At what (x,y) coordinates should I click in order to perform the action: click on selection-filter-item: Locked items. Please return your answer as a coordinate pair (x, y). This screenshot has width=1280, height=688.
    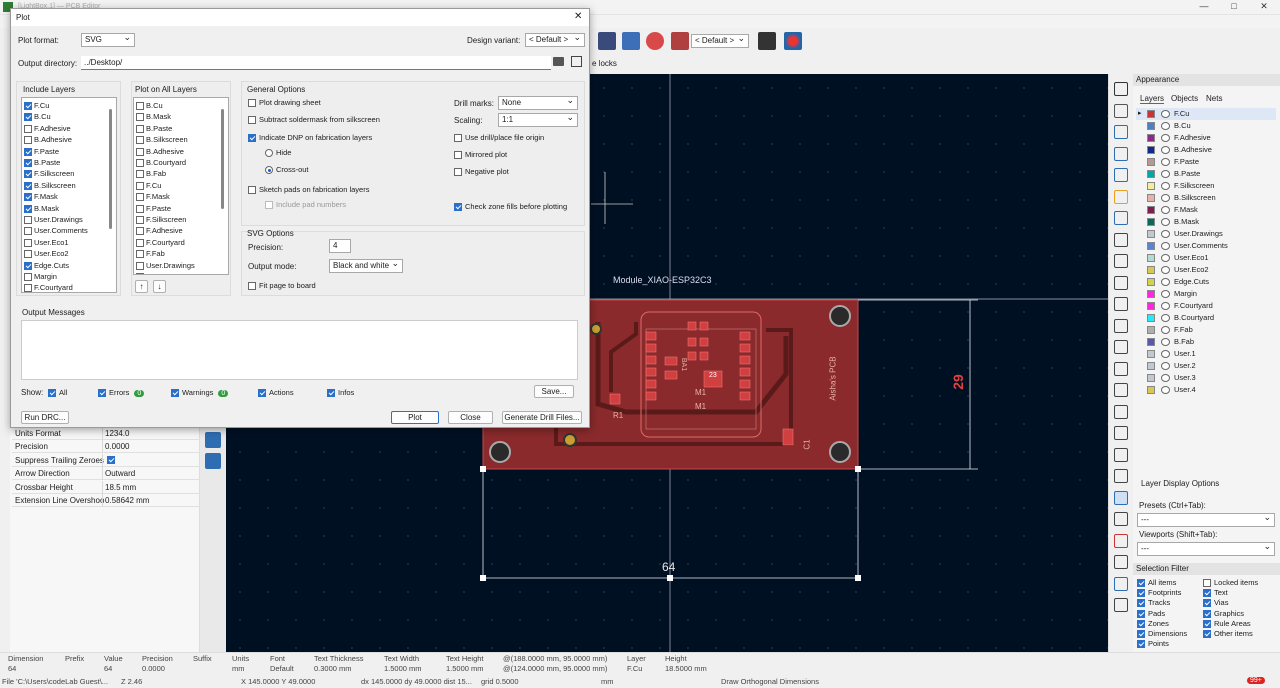
    Looking at the image, I should click on (1230, 583).